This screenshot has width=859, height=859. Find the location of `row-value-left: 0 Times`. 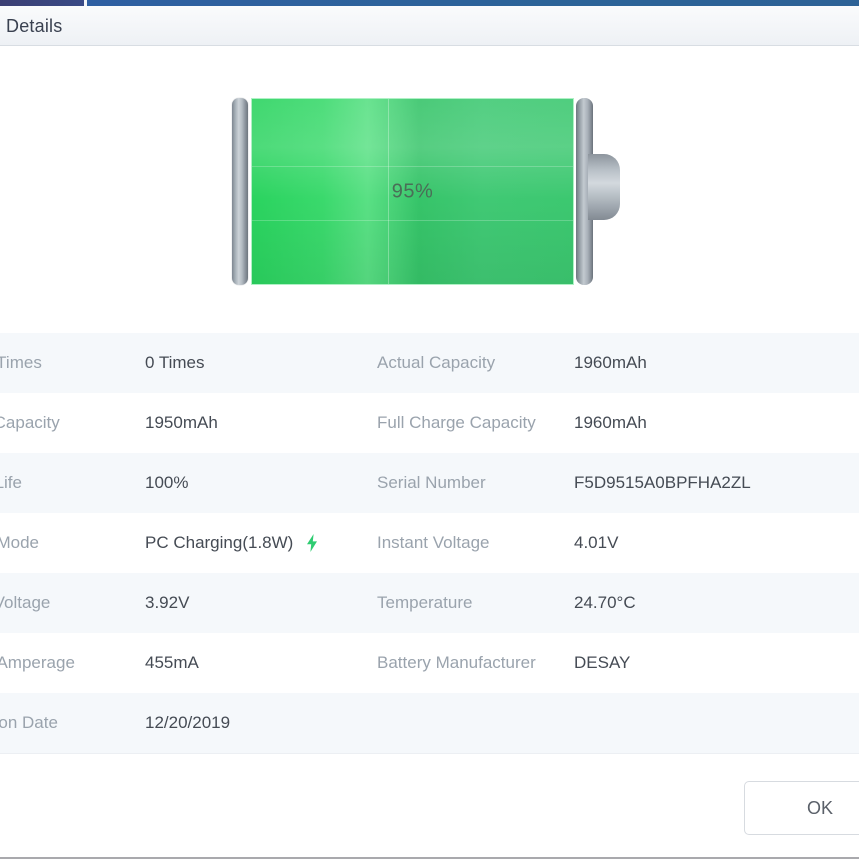

row-value-left: 0 Times is located at coordinates (175, 362).